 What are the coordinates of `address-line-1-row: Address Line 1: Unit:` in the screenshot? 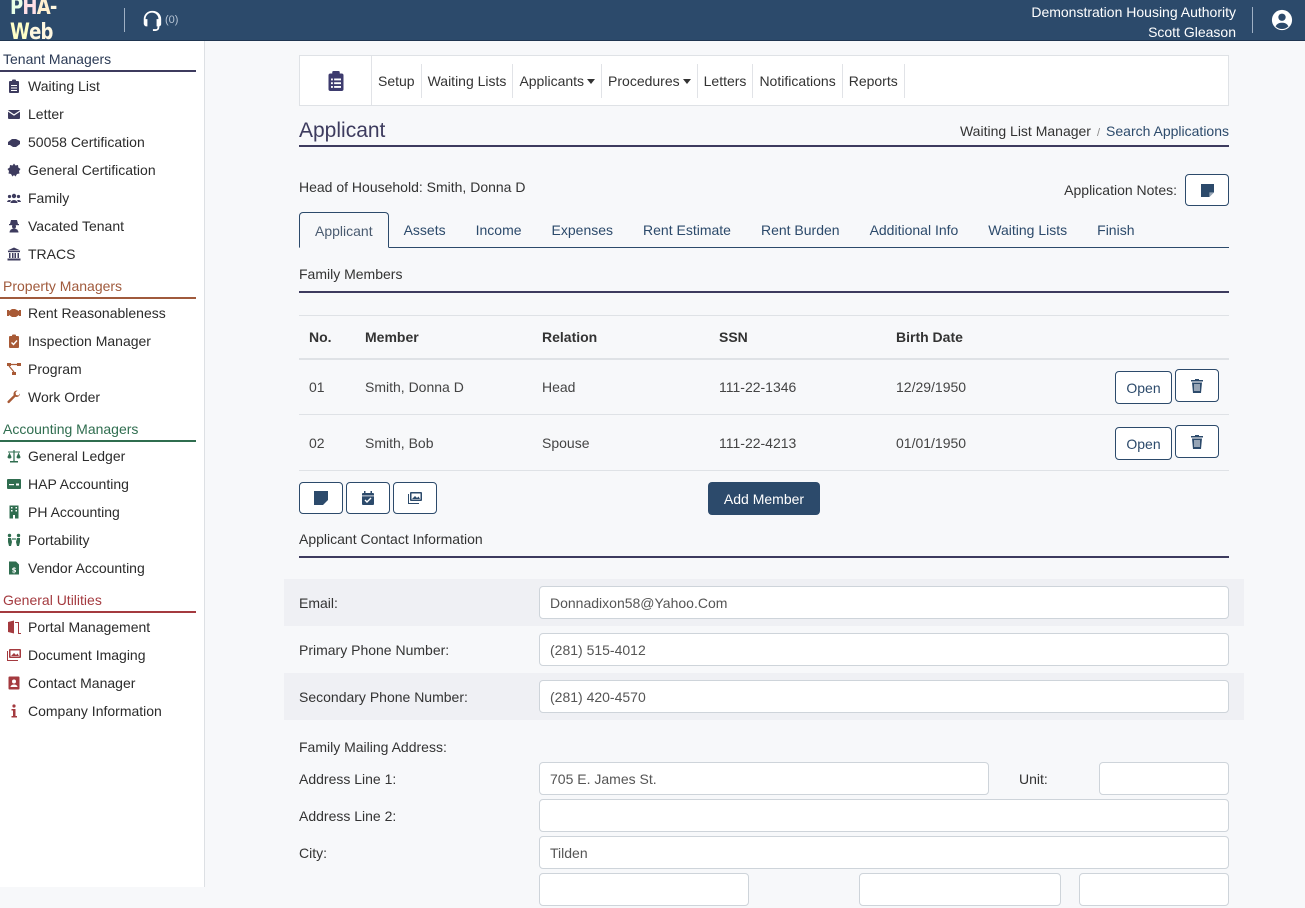 It's located at (764, 778).